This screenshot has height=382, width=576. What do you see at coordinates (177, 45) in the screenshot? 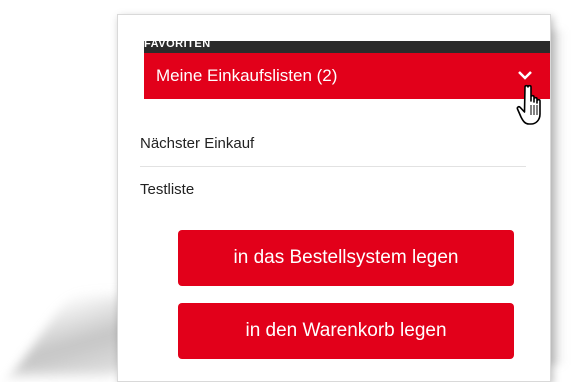
I see `favorites-section-label: FAVORITEN` at bounding box center [177, 45].